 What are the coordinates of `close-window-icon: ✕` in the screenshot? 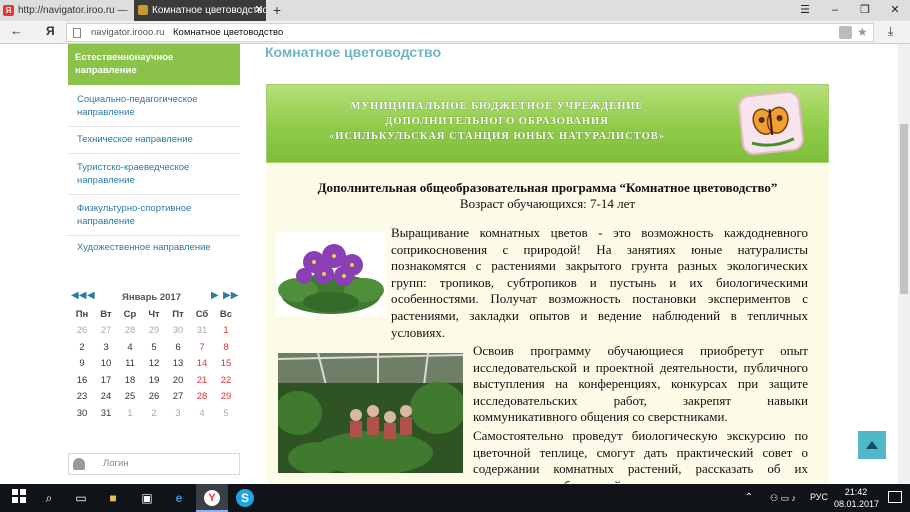 It's located at (895, 10).